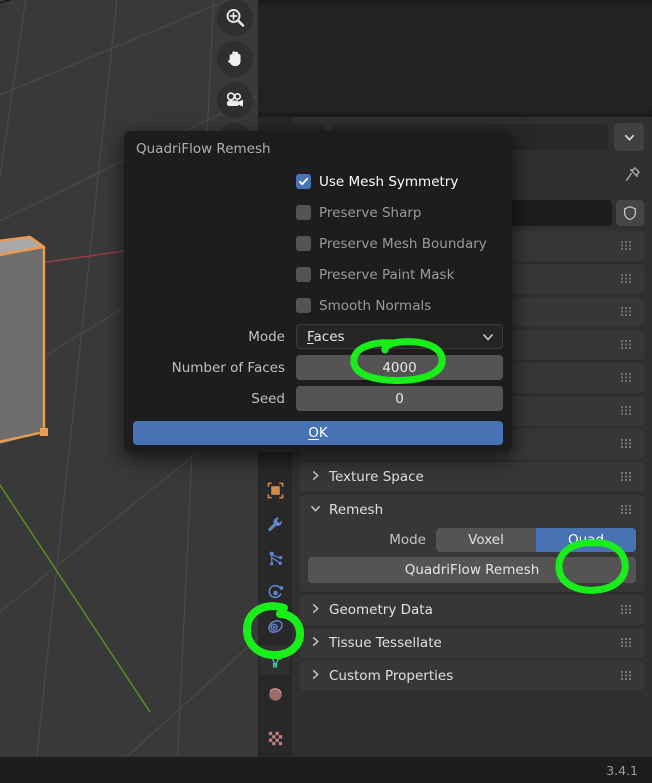 This screenshot has height=783, width=652. I want to click on particles-icon, so click(275, 558).